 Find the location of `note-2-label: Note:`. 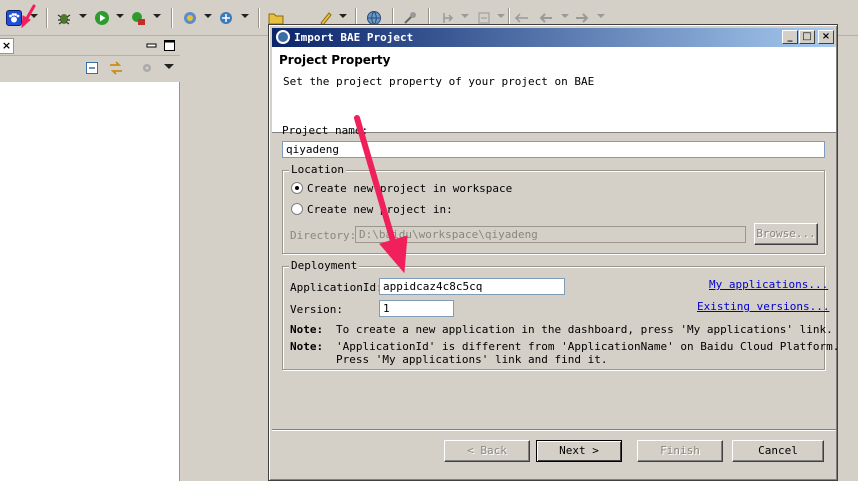

note-2-label: Note: is located at coordinates (307, 346).